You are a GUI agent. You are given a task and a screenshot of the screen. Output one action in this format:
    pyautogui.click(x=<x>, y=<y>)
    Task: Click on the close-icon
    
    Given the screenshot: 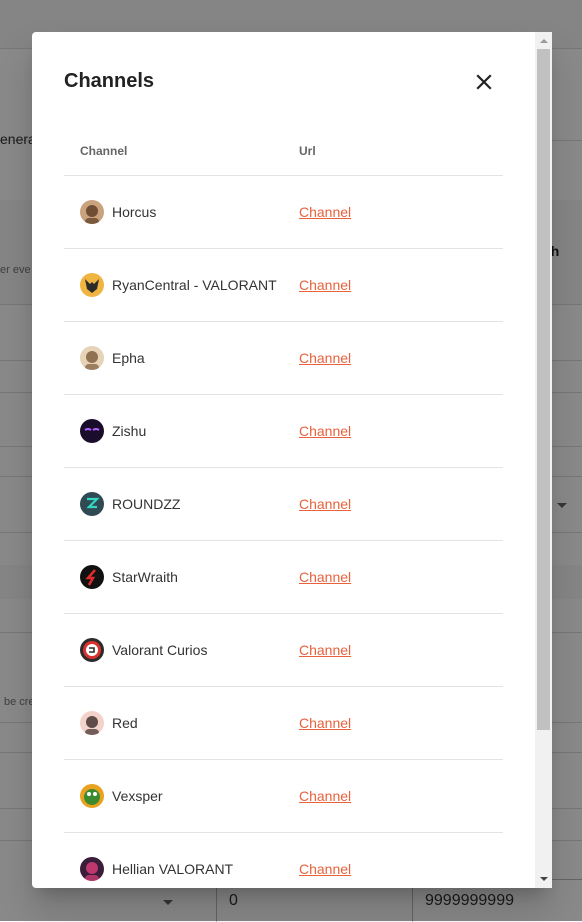 What is the action you would take?
    pyautogui.click(x=484, y=82)
    